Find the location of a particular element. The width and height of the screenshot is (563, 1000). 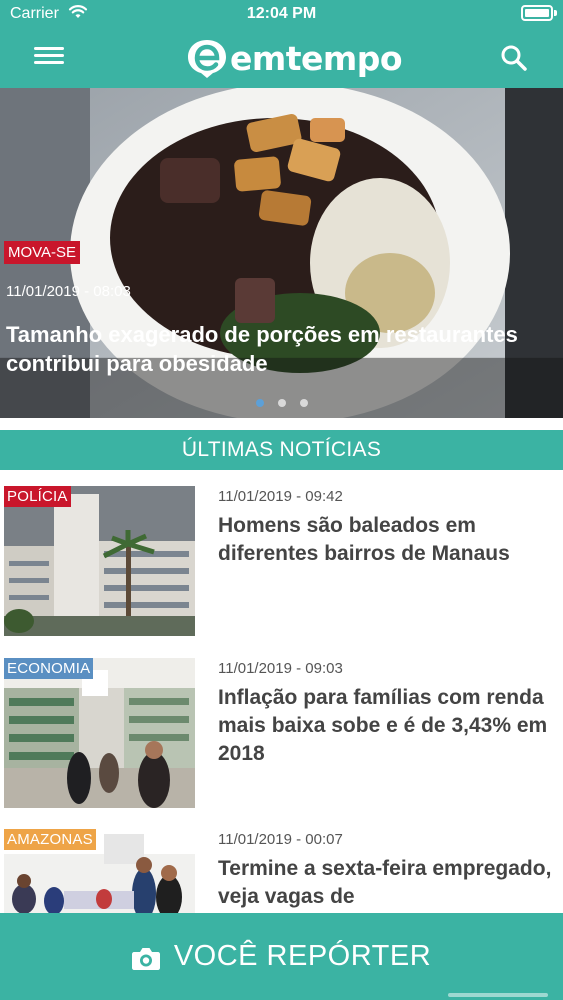

voce-reporter-button: VOCÊ REPÓRTER is located at coordinates (281, 956).